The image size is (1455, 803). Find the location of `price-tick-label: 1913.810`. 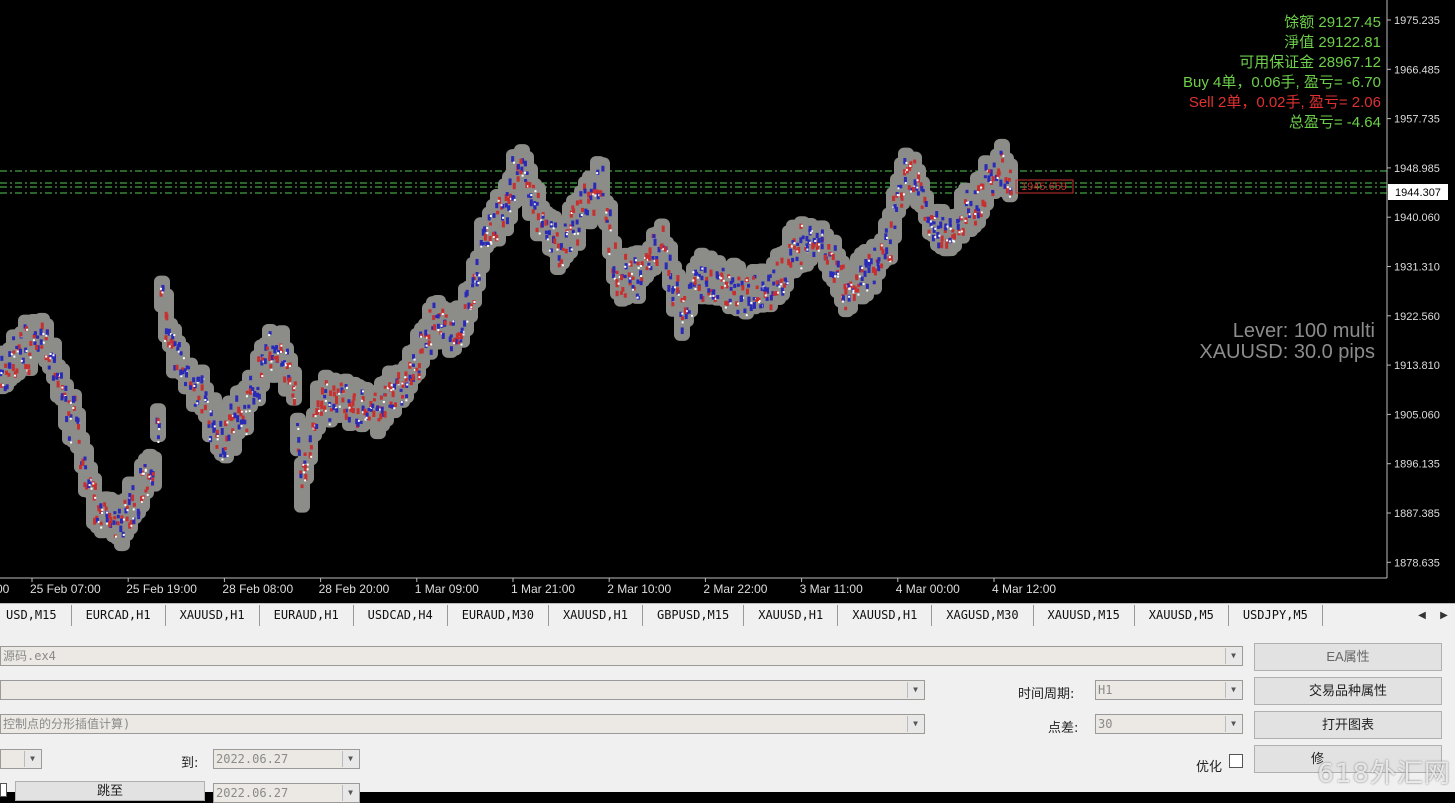

price-tick-label: 1913.810 is located at coordinates (1417, 366).